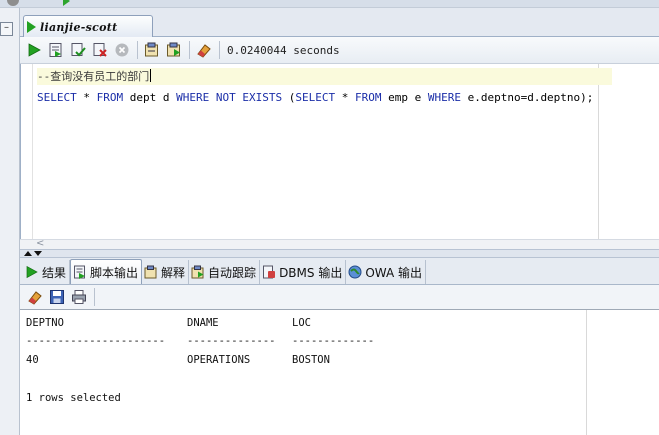  What do you see at coordinates (40, 243) in the screenshot?
I see `scroll-left-arrow: <` at bounding box center [40, 243].